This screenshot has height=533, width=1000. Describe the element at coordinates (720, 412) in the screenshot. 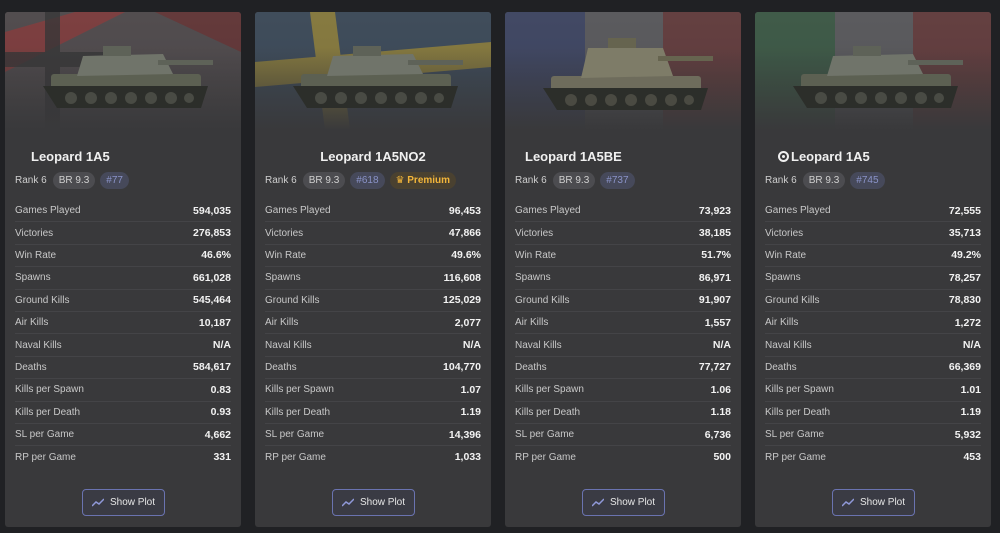

I see `stat-value: 1.18` at that location.